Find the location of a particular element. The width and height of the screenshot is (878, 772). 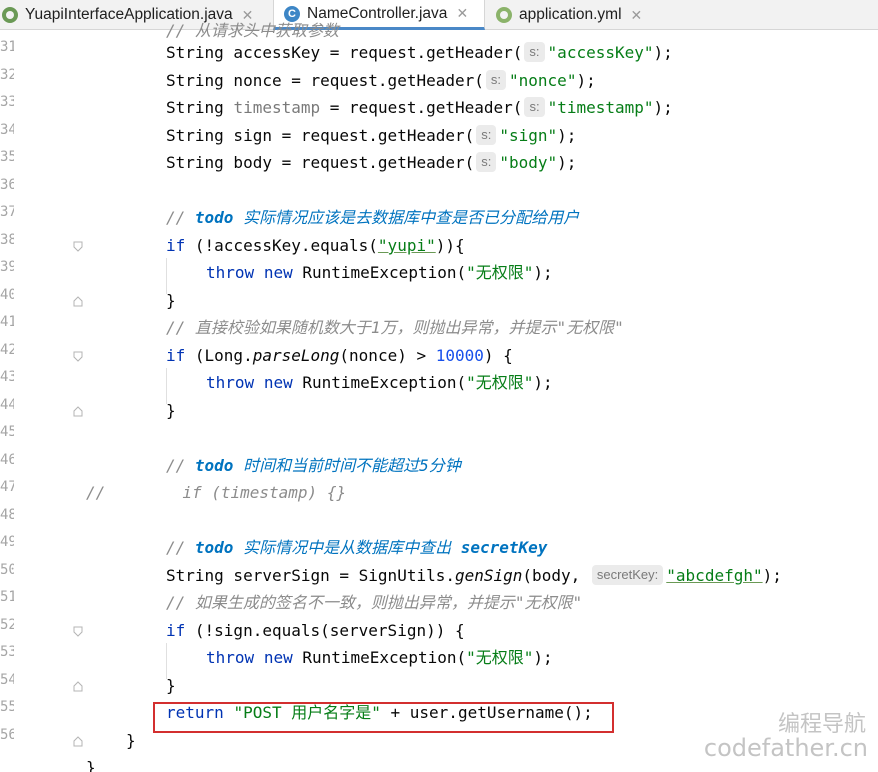

code-line-37: // todo 实际情况应该是去数据库中查是否已分配给用户 is located at coordinates (373, 217).